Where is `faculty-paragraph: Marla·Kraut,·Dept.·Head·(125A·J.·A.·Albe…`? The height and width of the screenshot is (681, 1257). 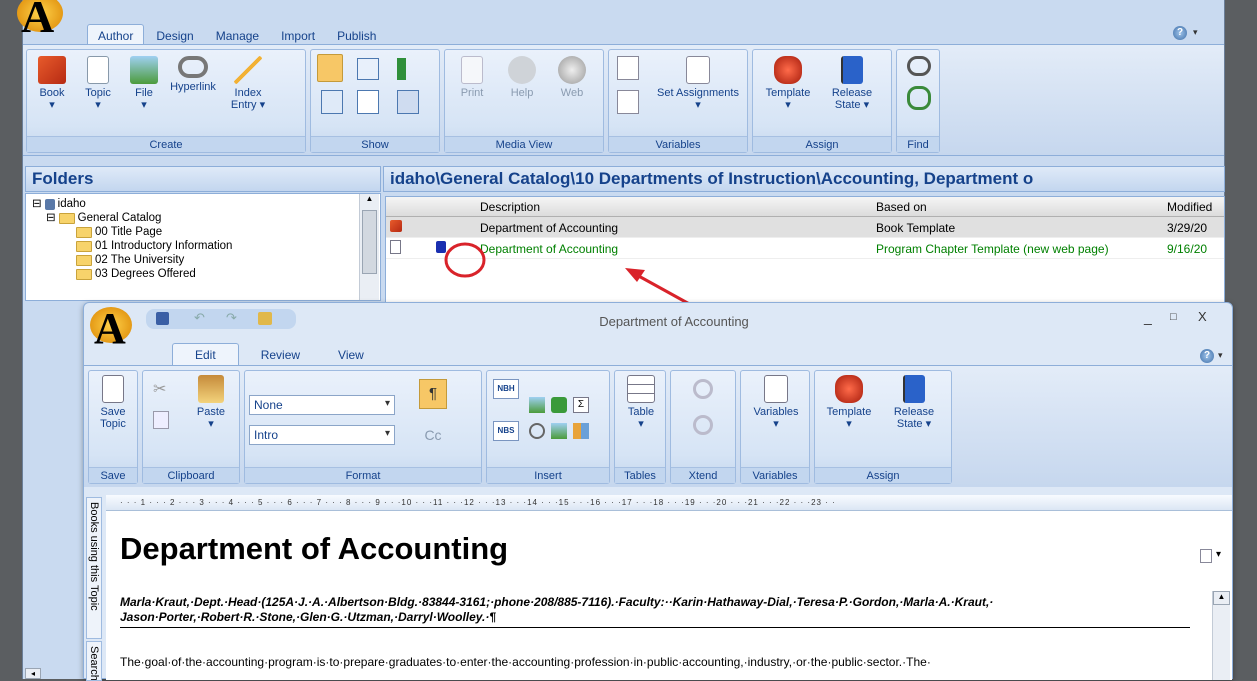
faculty-paragraph: Marla·Kraut,·Dept.·Head·(125A·J.·A.·Albe… is located at coordinates (655, 611).